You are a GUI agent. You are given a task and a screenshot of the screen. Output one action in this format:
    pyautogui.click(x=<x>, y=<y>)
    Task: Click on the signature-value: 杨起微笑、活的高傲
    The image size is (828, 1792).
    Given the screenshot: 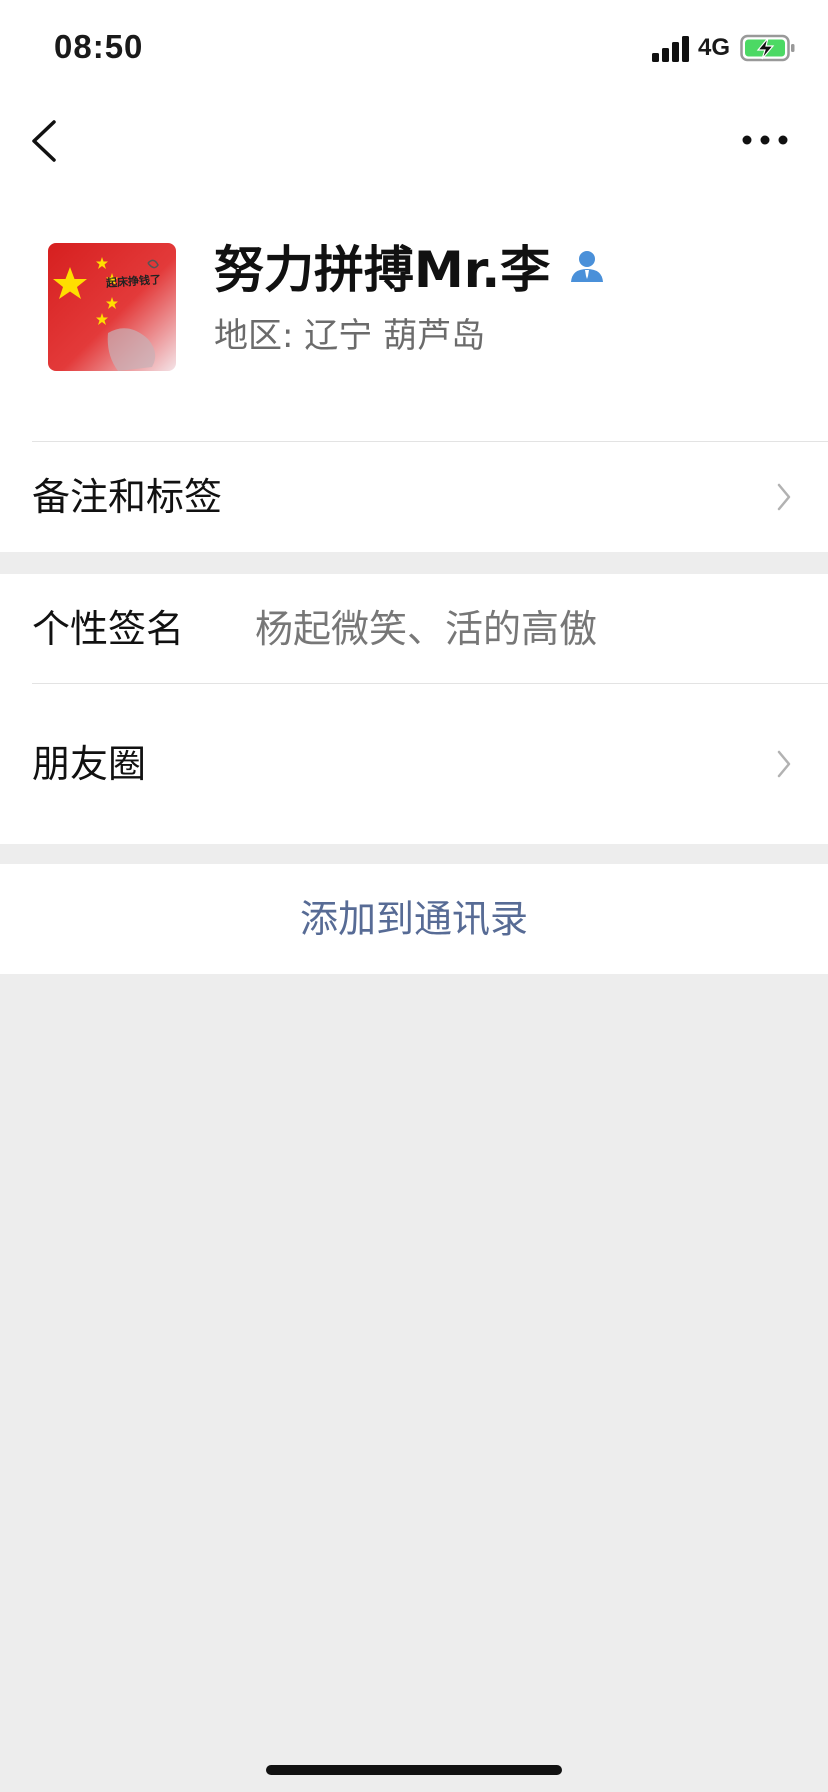 What is the action you would take?
    pyautogui.click(x=426, y=629)
    